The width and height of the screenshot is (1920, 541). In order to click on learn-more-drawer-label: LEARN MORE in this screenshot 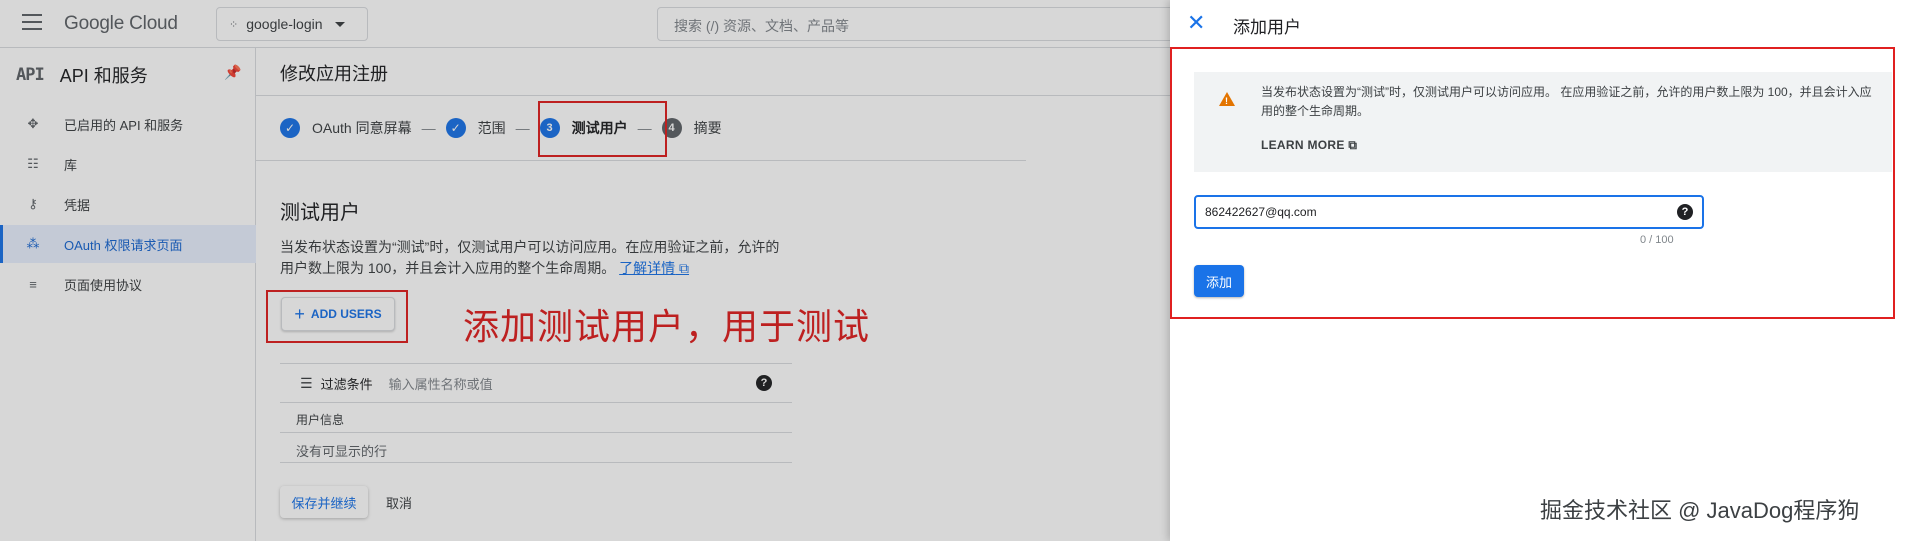, I will do `click(1303, 145)`.